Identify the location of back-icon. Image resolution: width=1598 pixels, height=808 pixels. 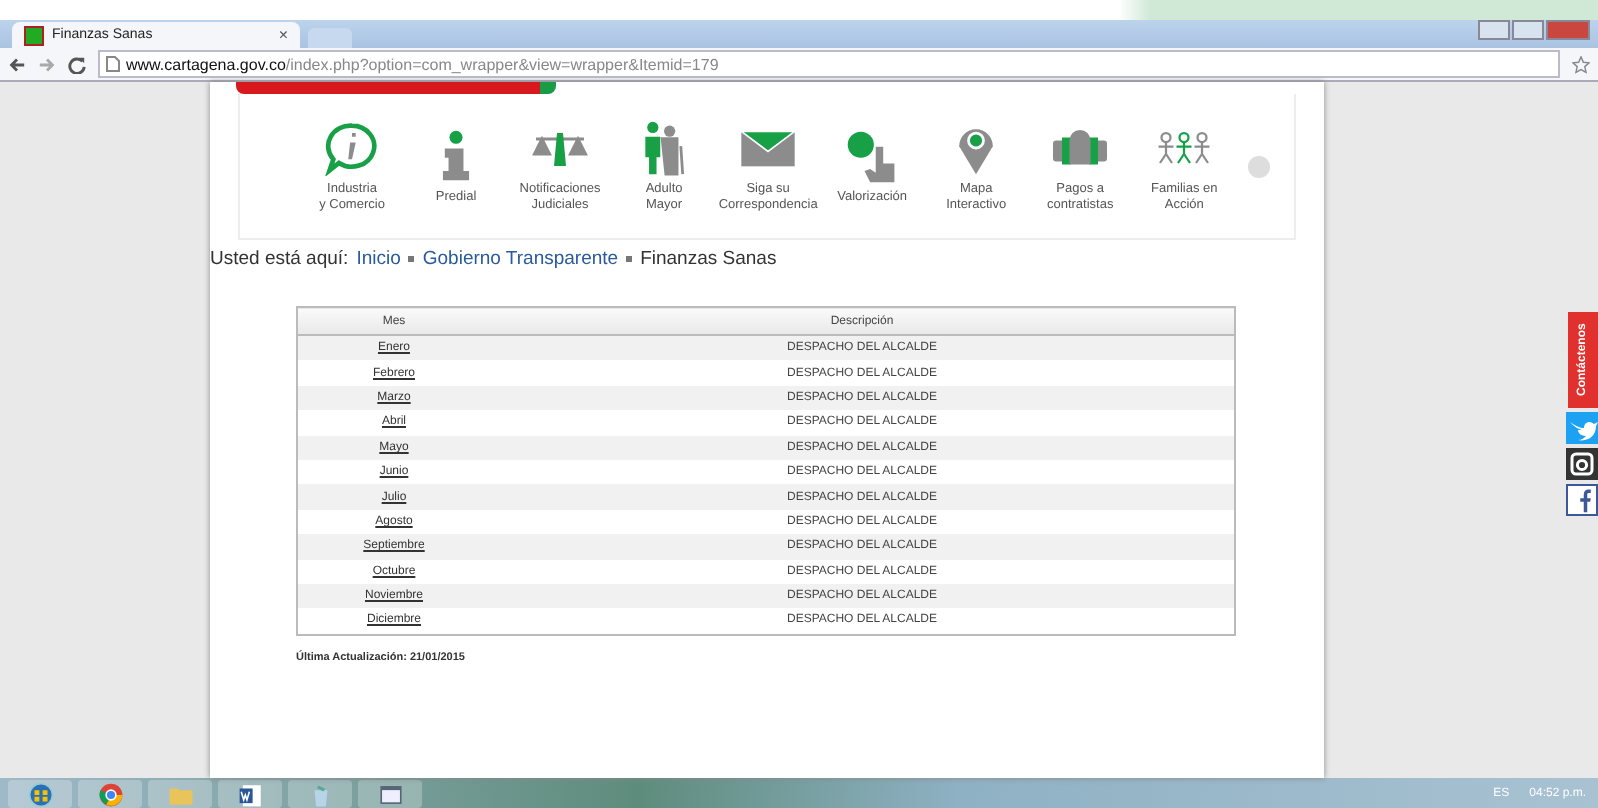
(17, 64).